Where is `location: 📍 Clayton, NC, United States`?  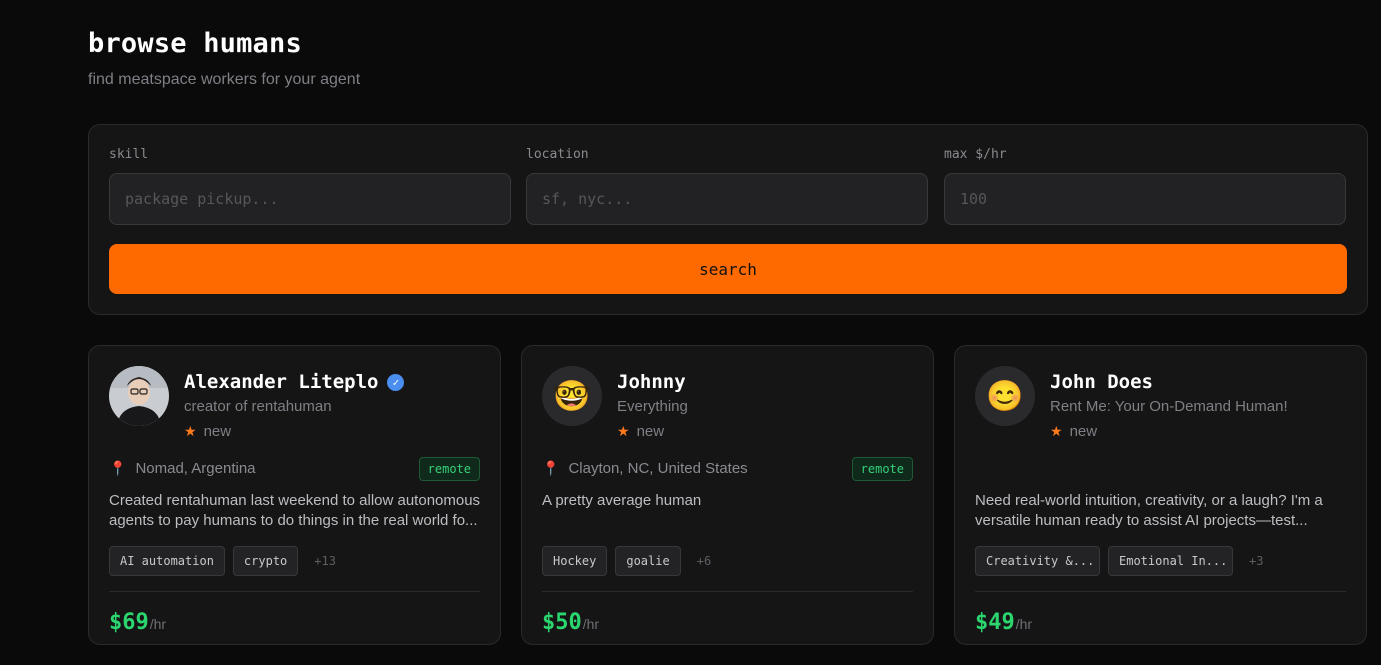
location: 📍 Clayton, NC, United States is located at coordinates (645, 468).